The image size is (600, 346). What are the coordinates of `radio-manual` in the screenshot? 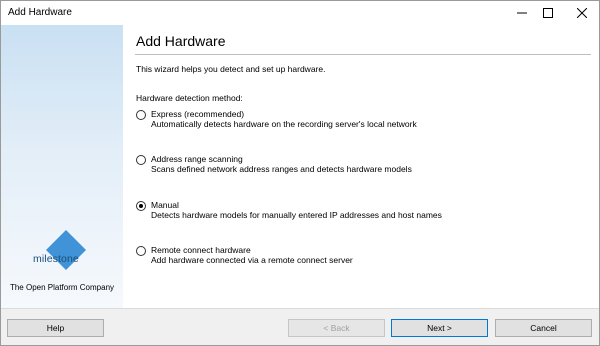 It's located at (141, 206).